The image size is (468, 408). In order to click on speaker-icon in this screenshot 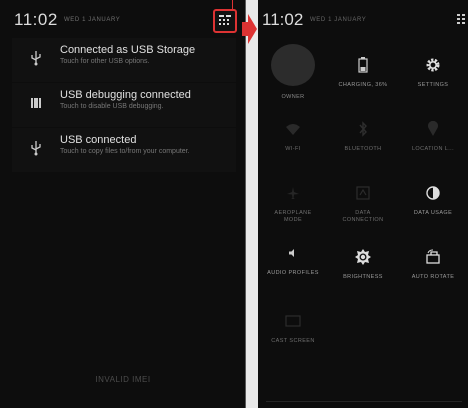, I will do `click(293, 253)`.